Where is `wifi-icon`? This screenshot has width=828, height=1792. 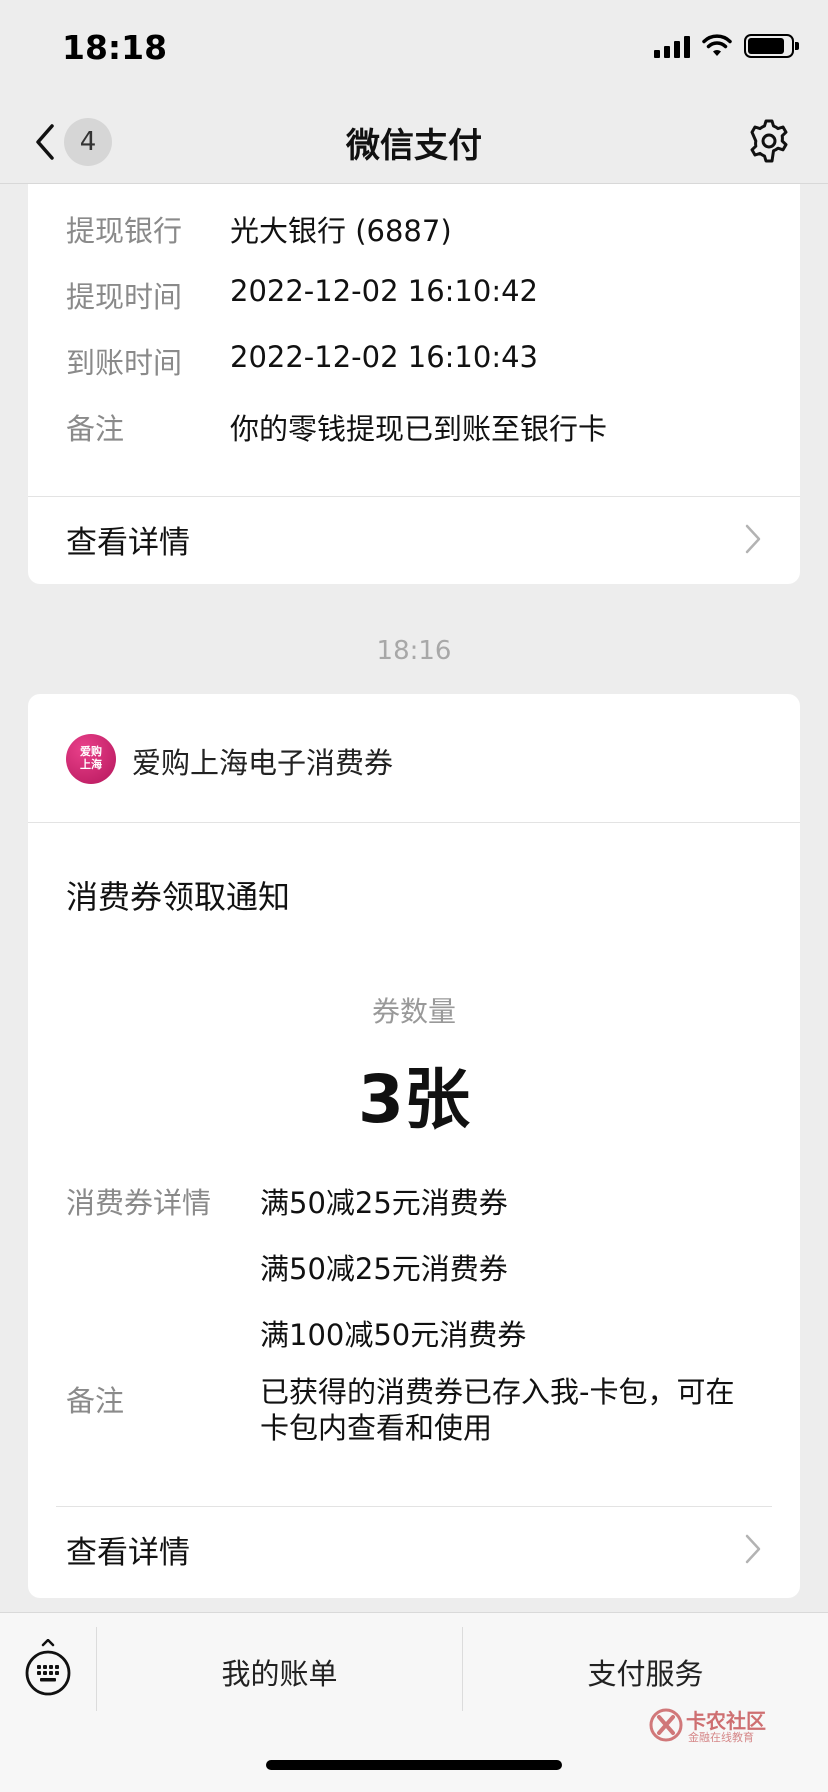
wifi-icon is located at coordinates (717, 45).